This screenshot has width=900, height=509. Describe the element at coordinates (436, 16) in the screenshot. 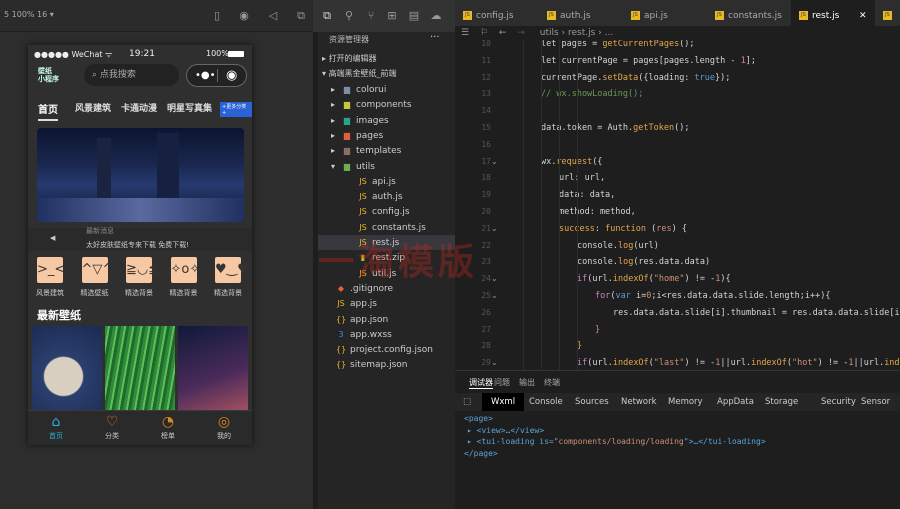

I see `docker-icon: ☁` at that location.